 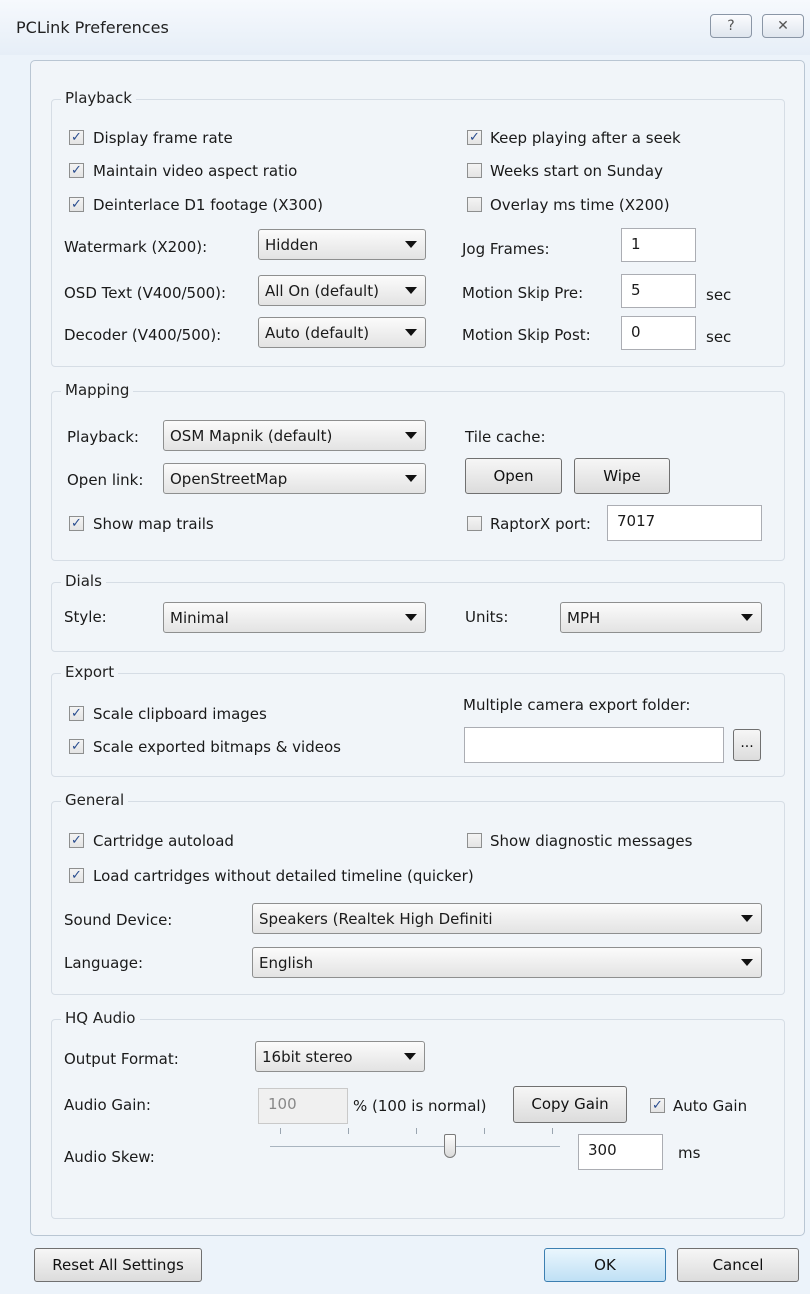 I want to click on deinterlace-label: Deinterlace D1 footage (X300), so click(x=208, y=205).